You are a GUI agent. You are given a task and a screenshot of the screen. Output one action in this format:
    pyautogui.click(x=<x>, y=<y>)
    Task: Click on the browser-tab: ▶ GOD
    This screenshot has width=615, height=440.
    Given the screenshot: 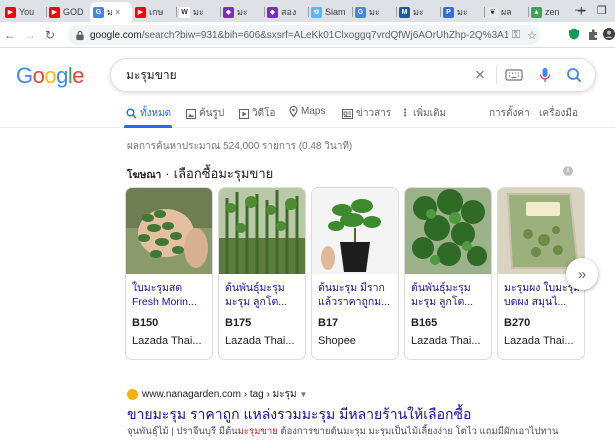 What is the action you would take?
    pyautogui.click(x=68, y=12)
    